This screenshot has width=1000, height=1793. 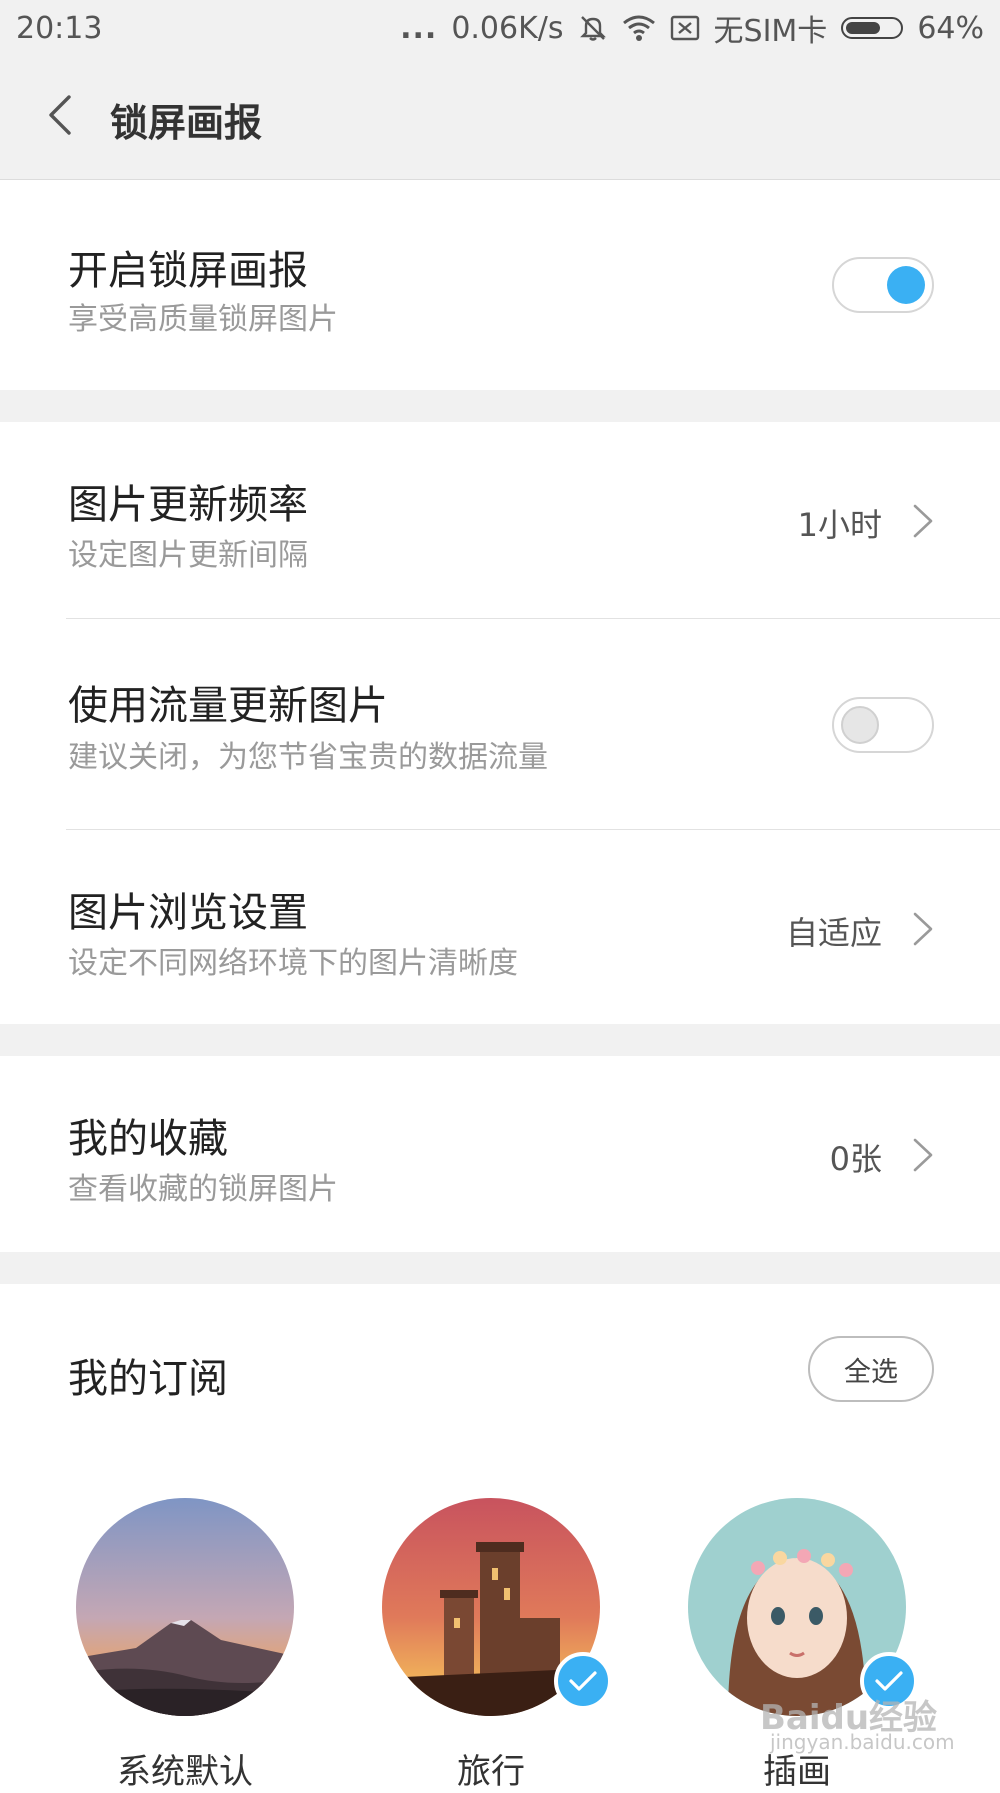 What do you see at coordinates (188, 913) in the screenshot?
I see `browse-settings-title: 图片浏览设置` at bounding box center [188, 913].